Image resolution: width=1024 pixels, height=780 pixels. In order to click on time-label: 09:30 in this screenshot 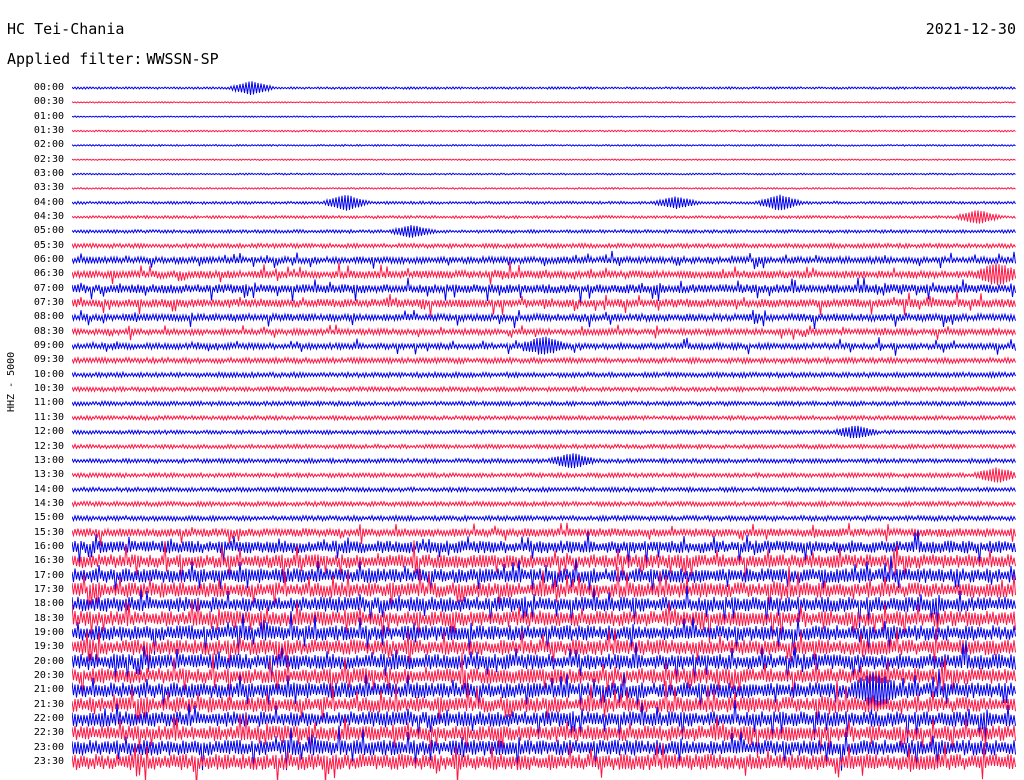, I will do `click(48, 360)`.